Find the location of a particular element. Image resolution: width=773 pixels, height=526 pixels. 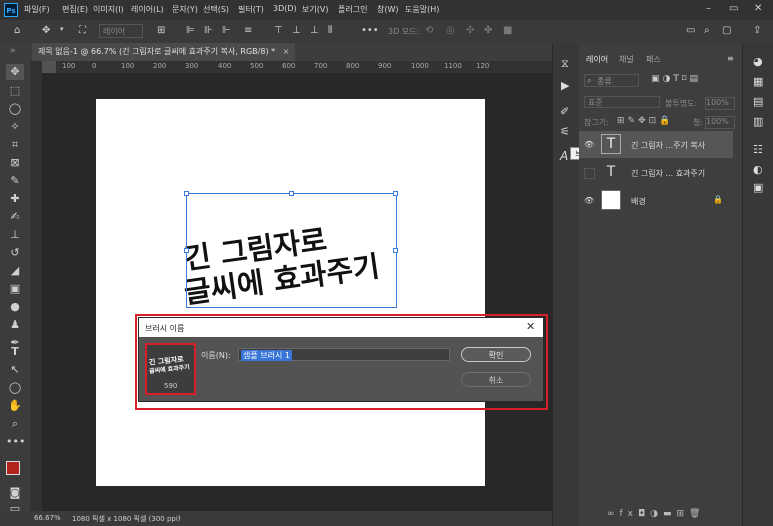

path-select-icon: ↖ is located at coordinates (15, 370).